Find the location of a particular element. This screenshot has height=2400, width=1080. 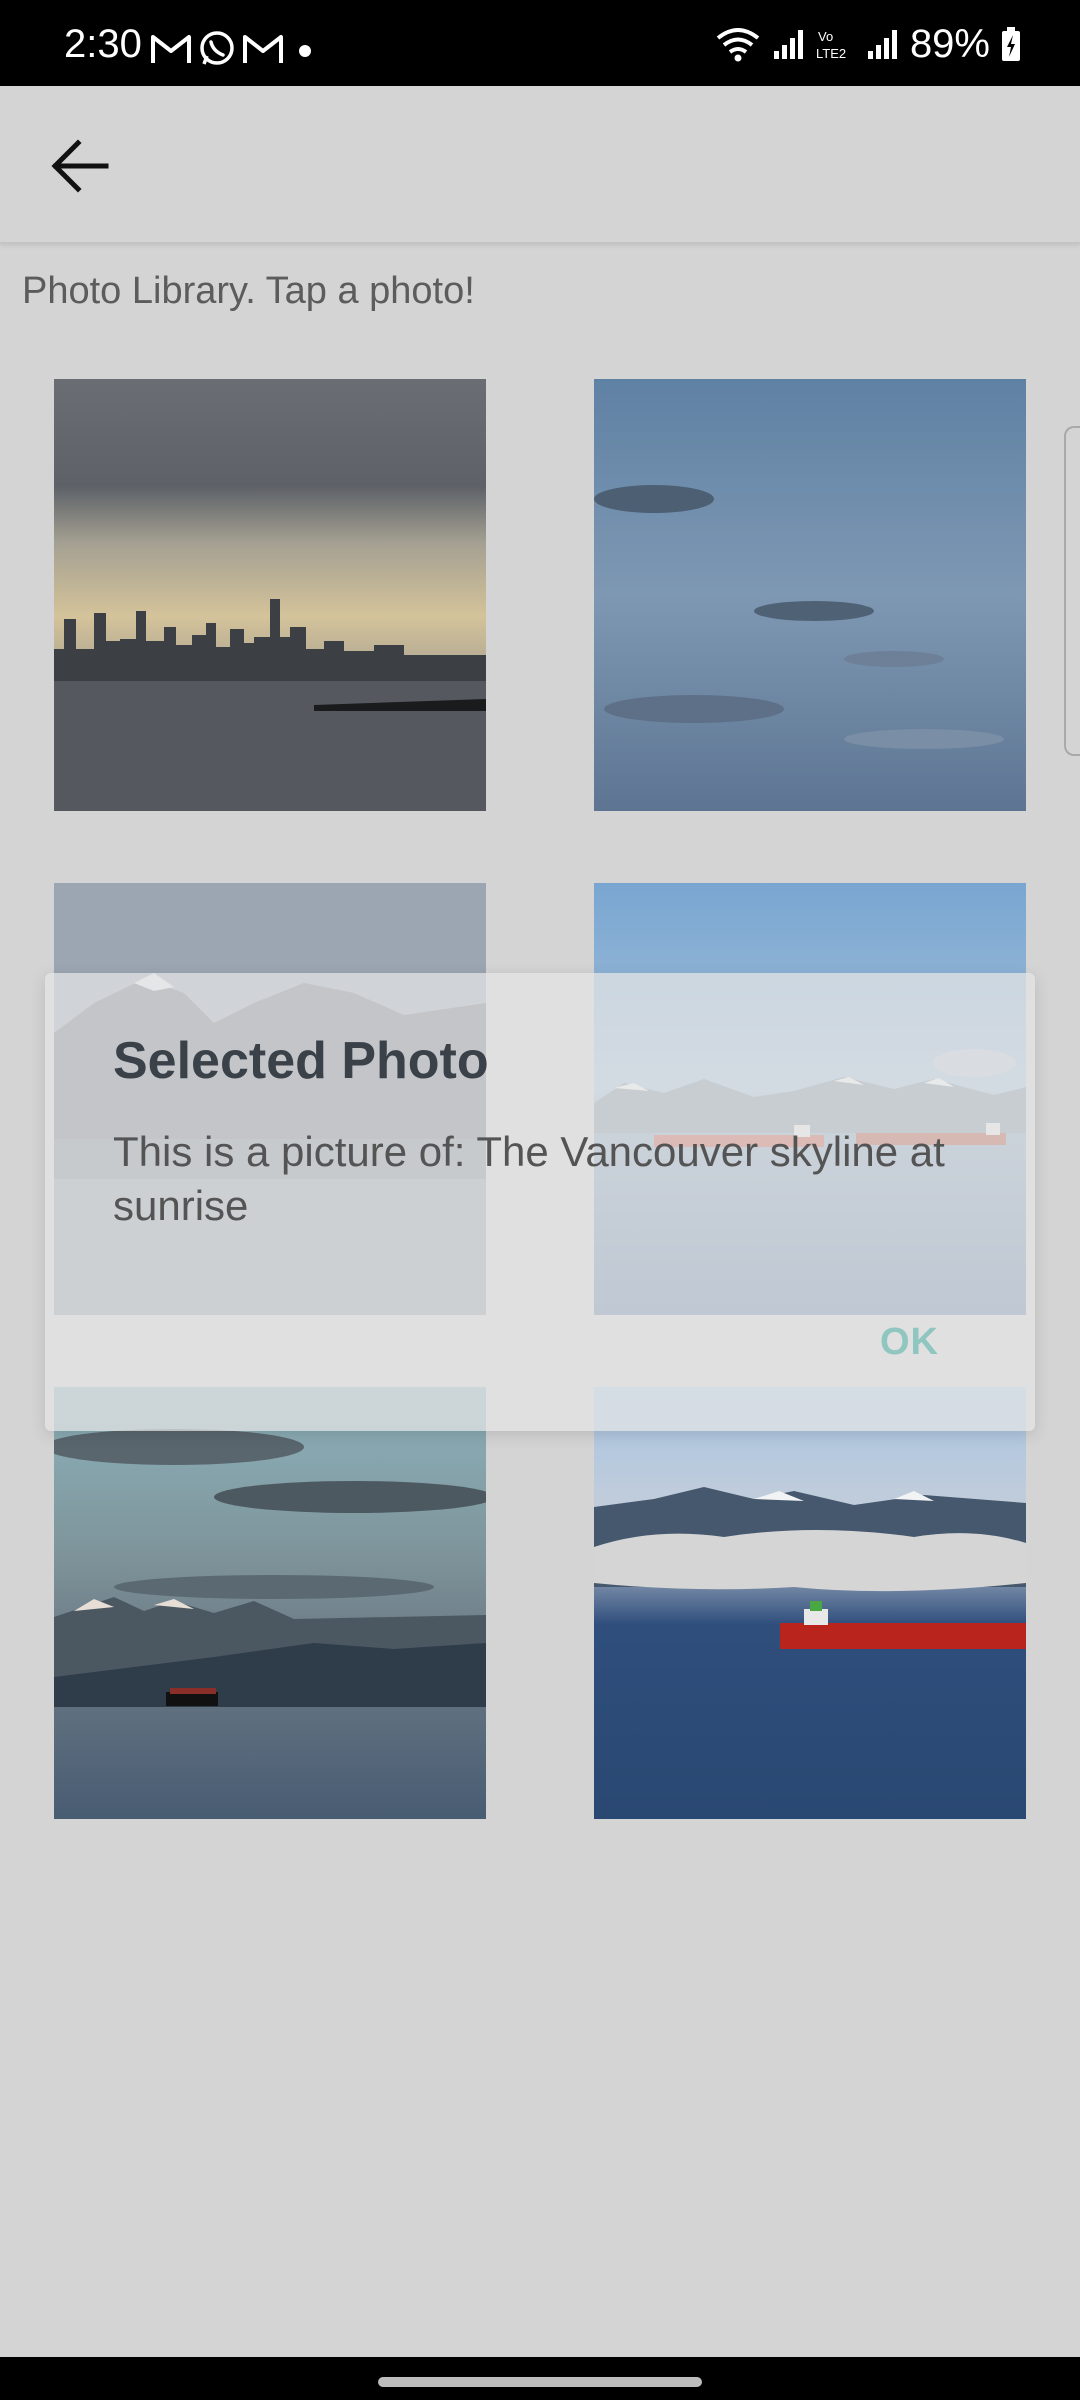

arrow-left-icon is located at coordinates (80, 166).